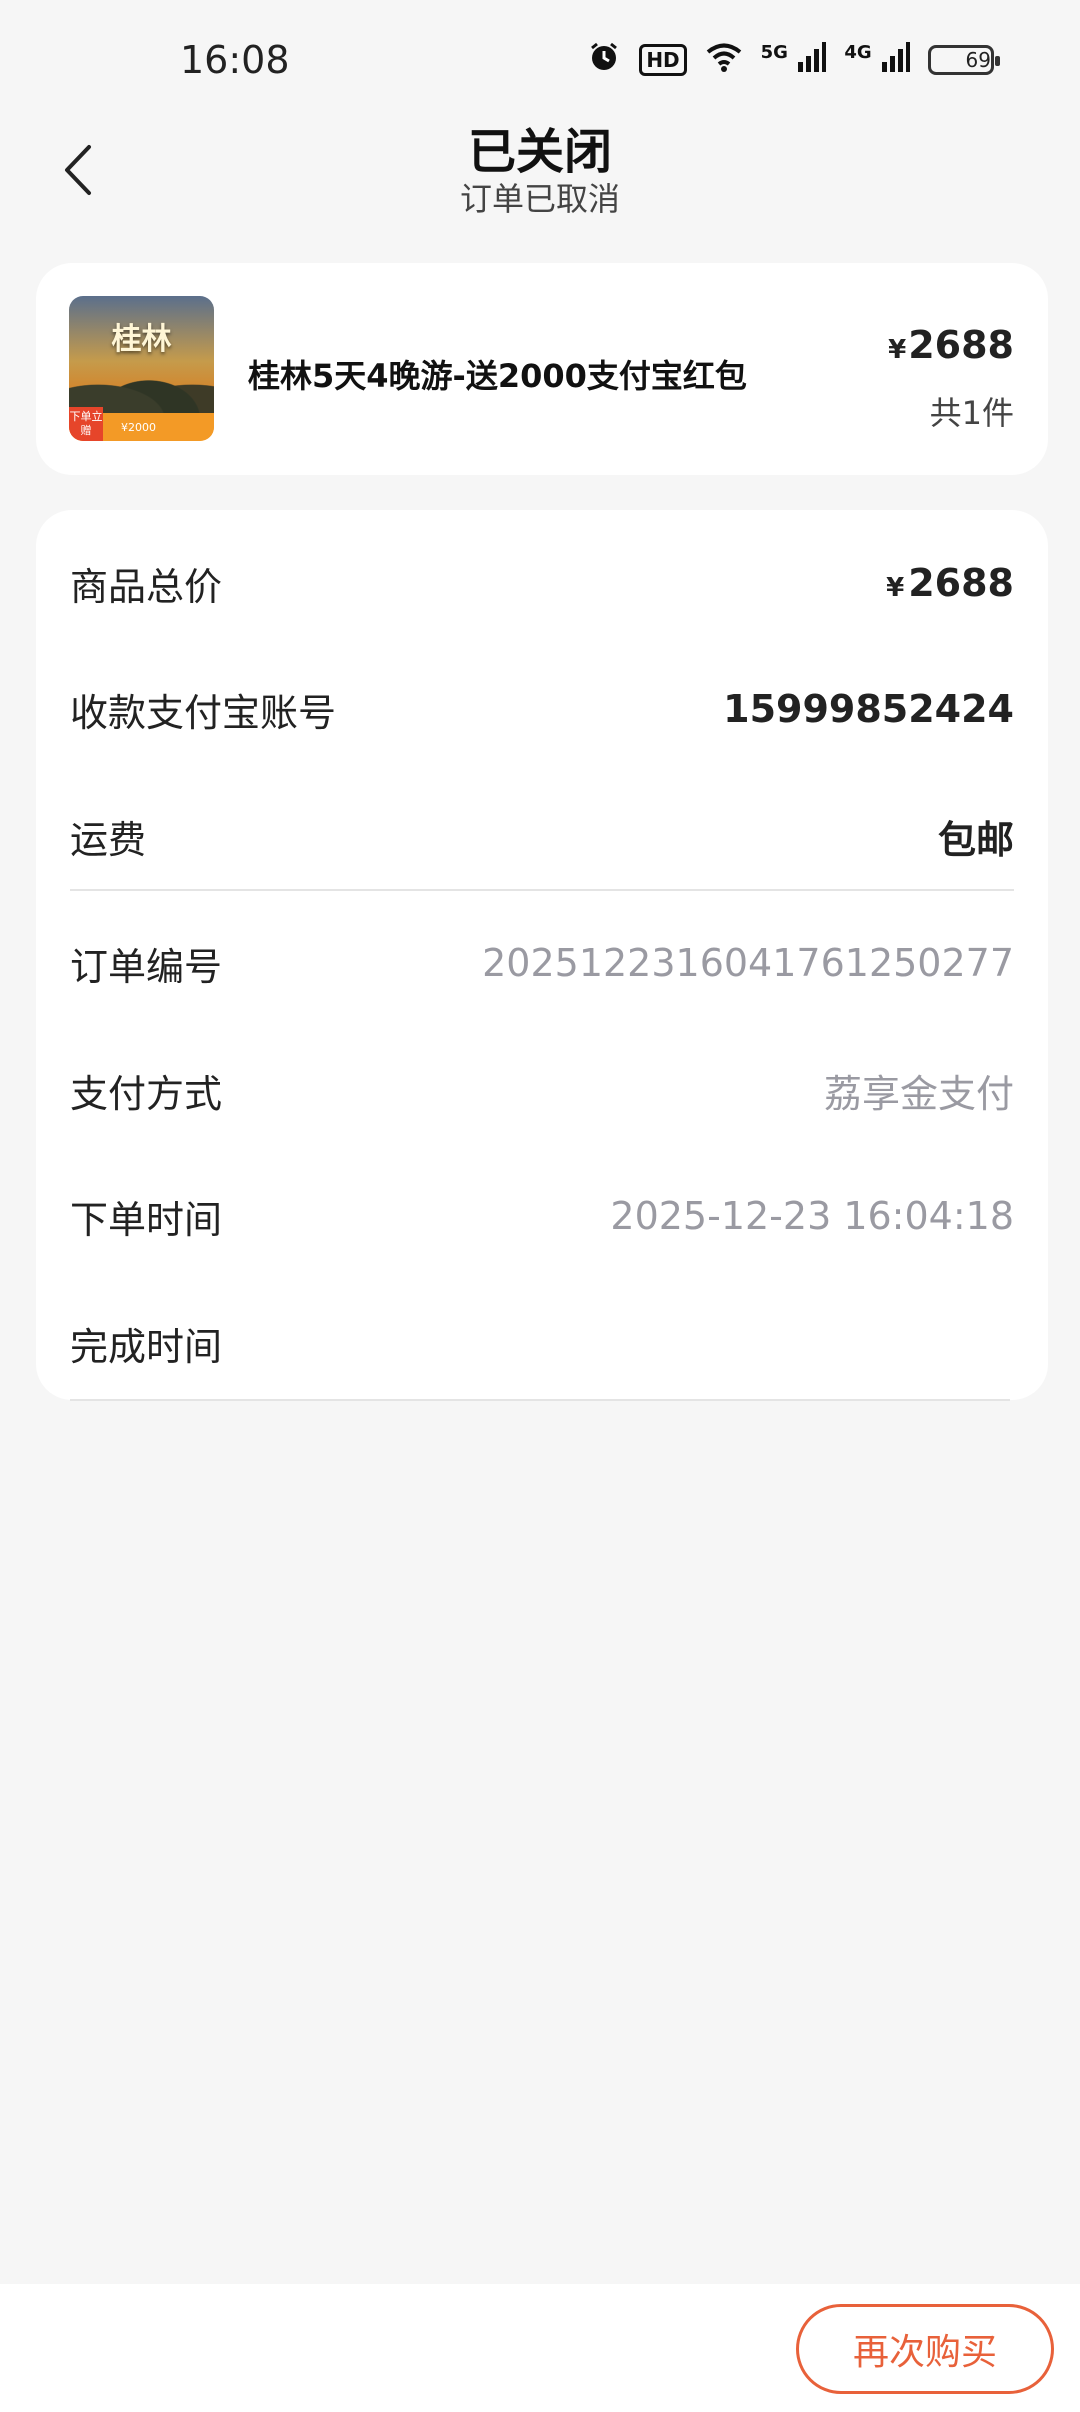 This screenshot has height=2412, width=1080. I want to click on bottom-action-bar: 再次购买, so click(540, 2348).